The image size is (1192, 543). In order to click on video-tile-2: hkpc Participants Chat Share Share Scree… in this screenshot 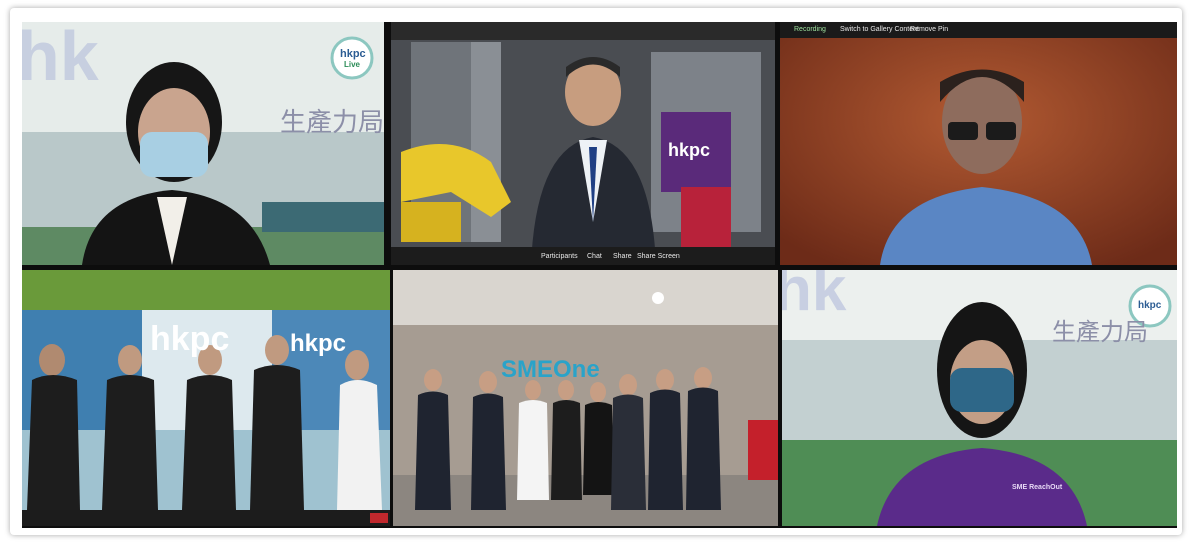, I will do `click(583, 143)`.